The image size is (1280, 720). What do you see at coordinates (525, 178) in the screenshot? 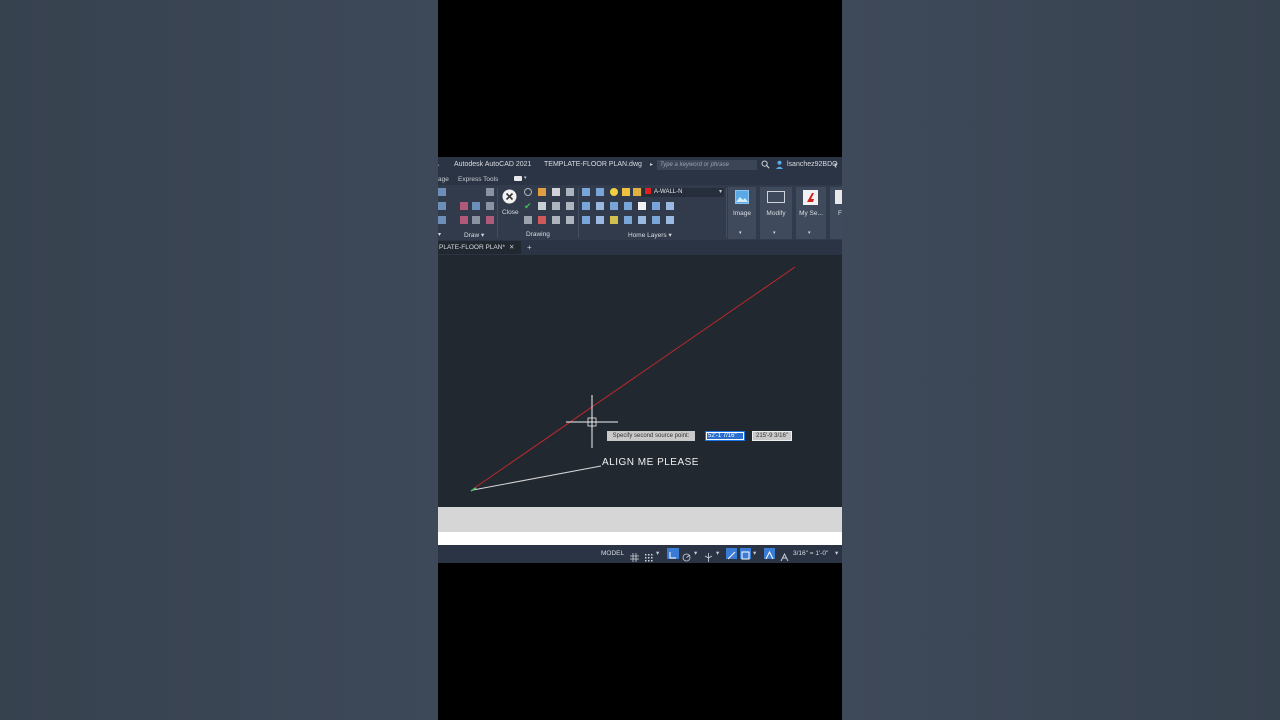
I see `ribbon-minimize-chevron-icon: ▾` at bounding box center [525, 178].